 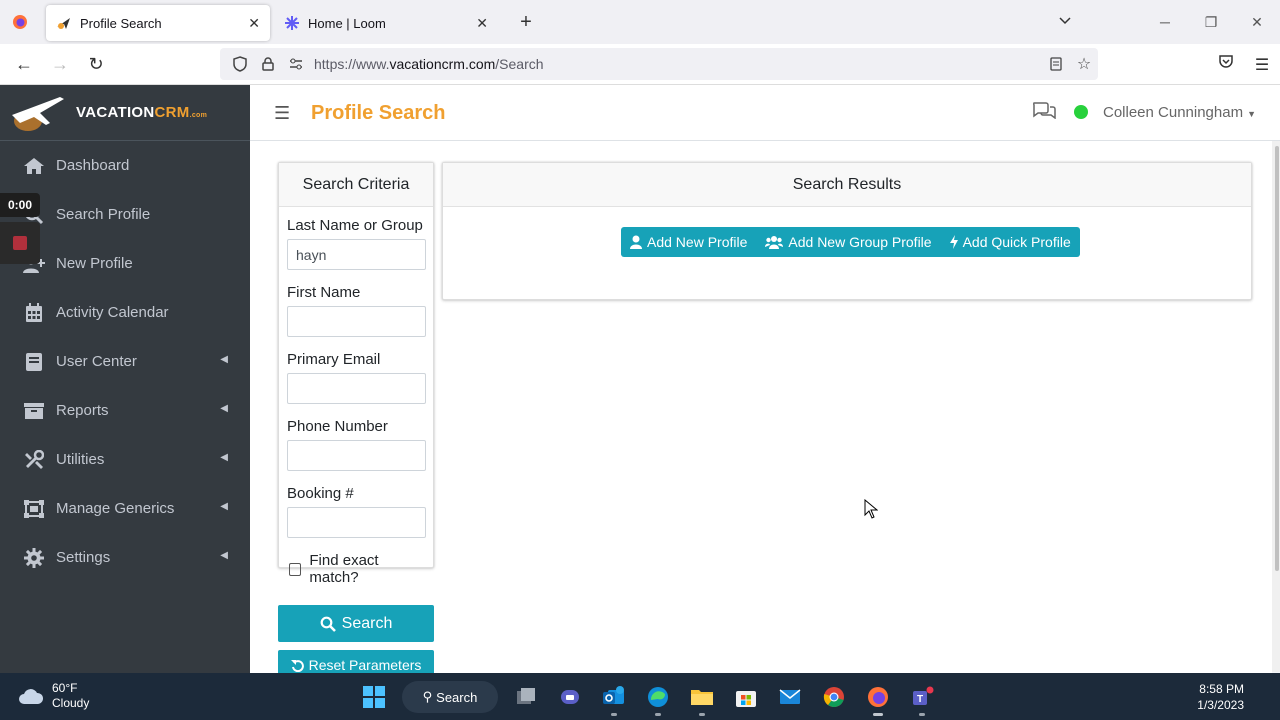 What do you see at coordinates (115, 508) in the screenshot?
I see `sidebar-item-label: Manage Generics` at bounding box center [115, 508].